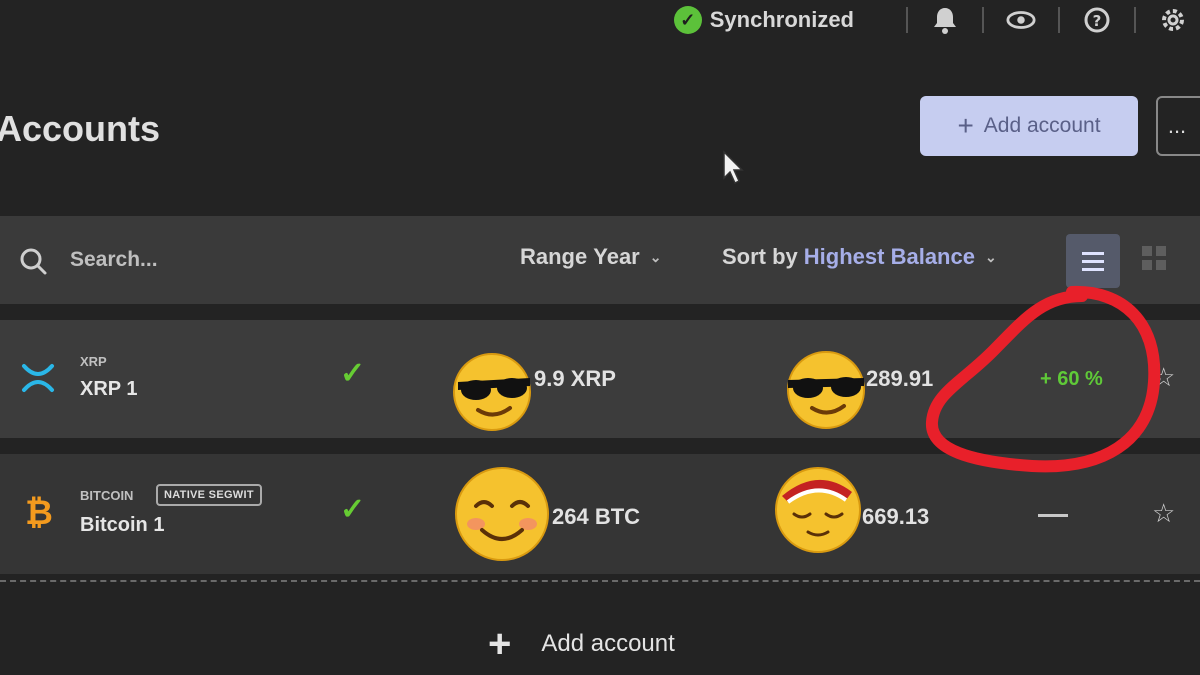  I want to click on check-circle-icon: ✓, so click(687, 20).